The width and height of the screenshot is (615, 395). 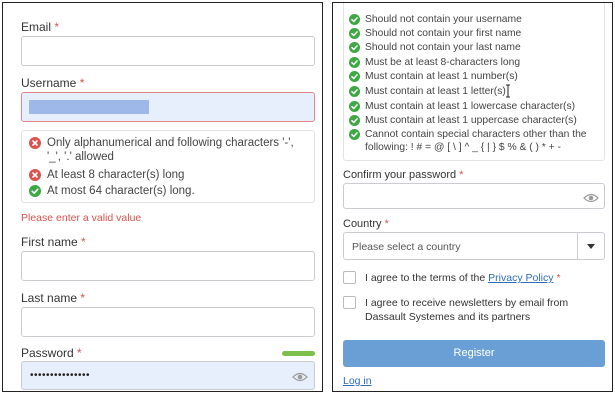 What do you see at coordinates (474, 353) in the screenshot?
I see `register-button: Register` at bounding box center [474, 353].